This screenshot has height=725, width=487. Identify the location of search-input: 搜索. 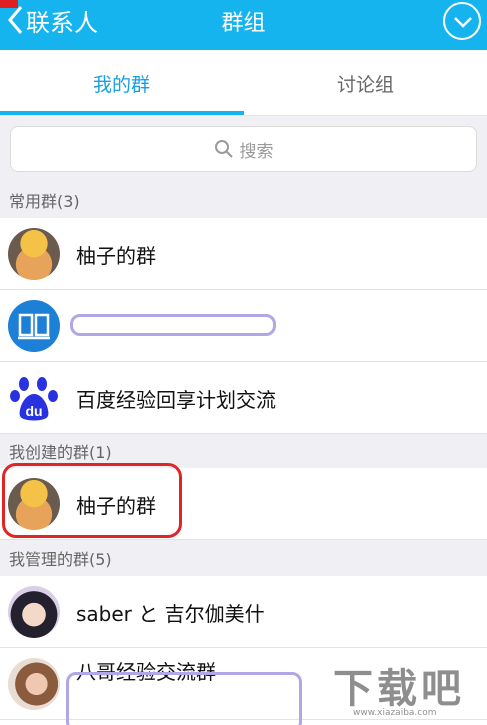
(243, 149).